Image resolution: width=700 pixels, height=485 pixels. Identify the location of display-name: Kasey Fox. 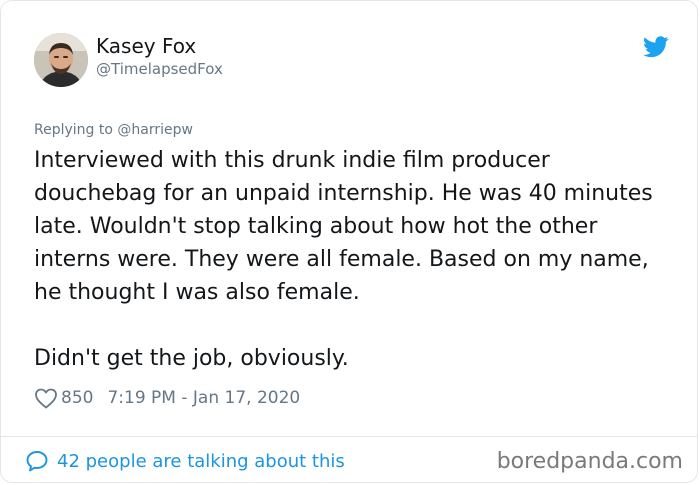
(146, 46).